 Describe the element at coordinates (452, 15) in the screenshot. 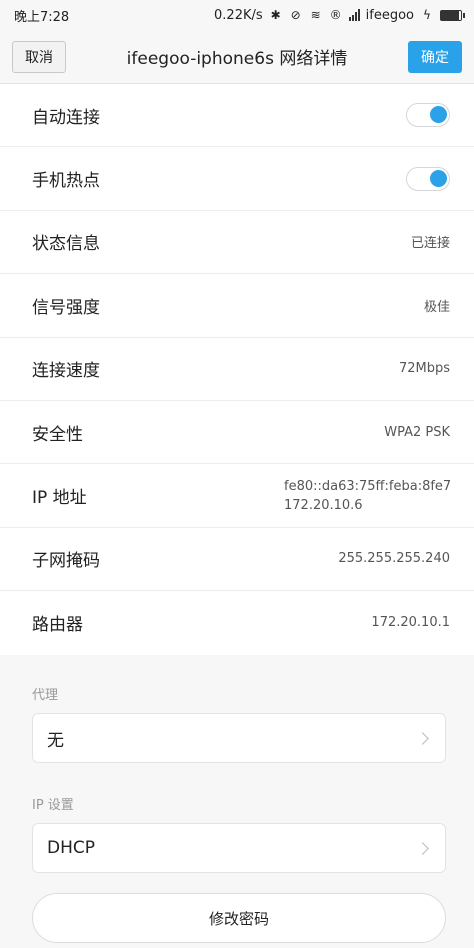

I see `battery-icon` at that location.